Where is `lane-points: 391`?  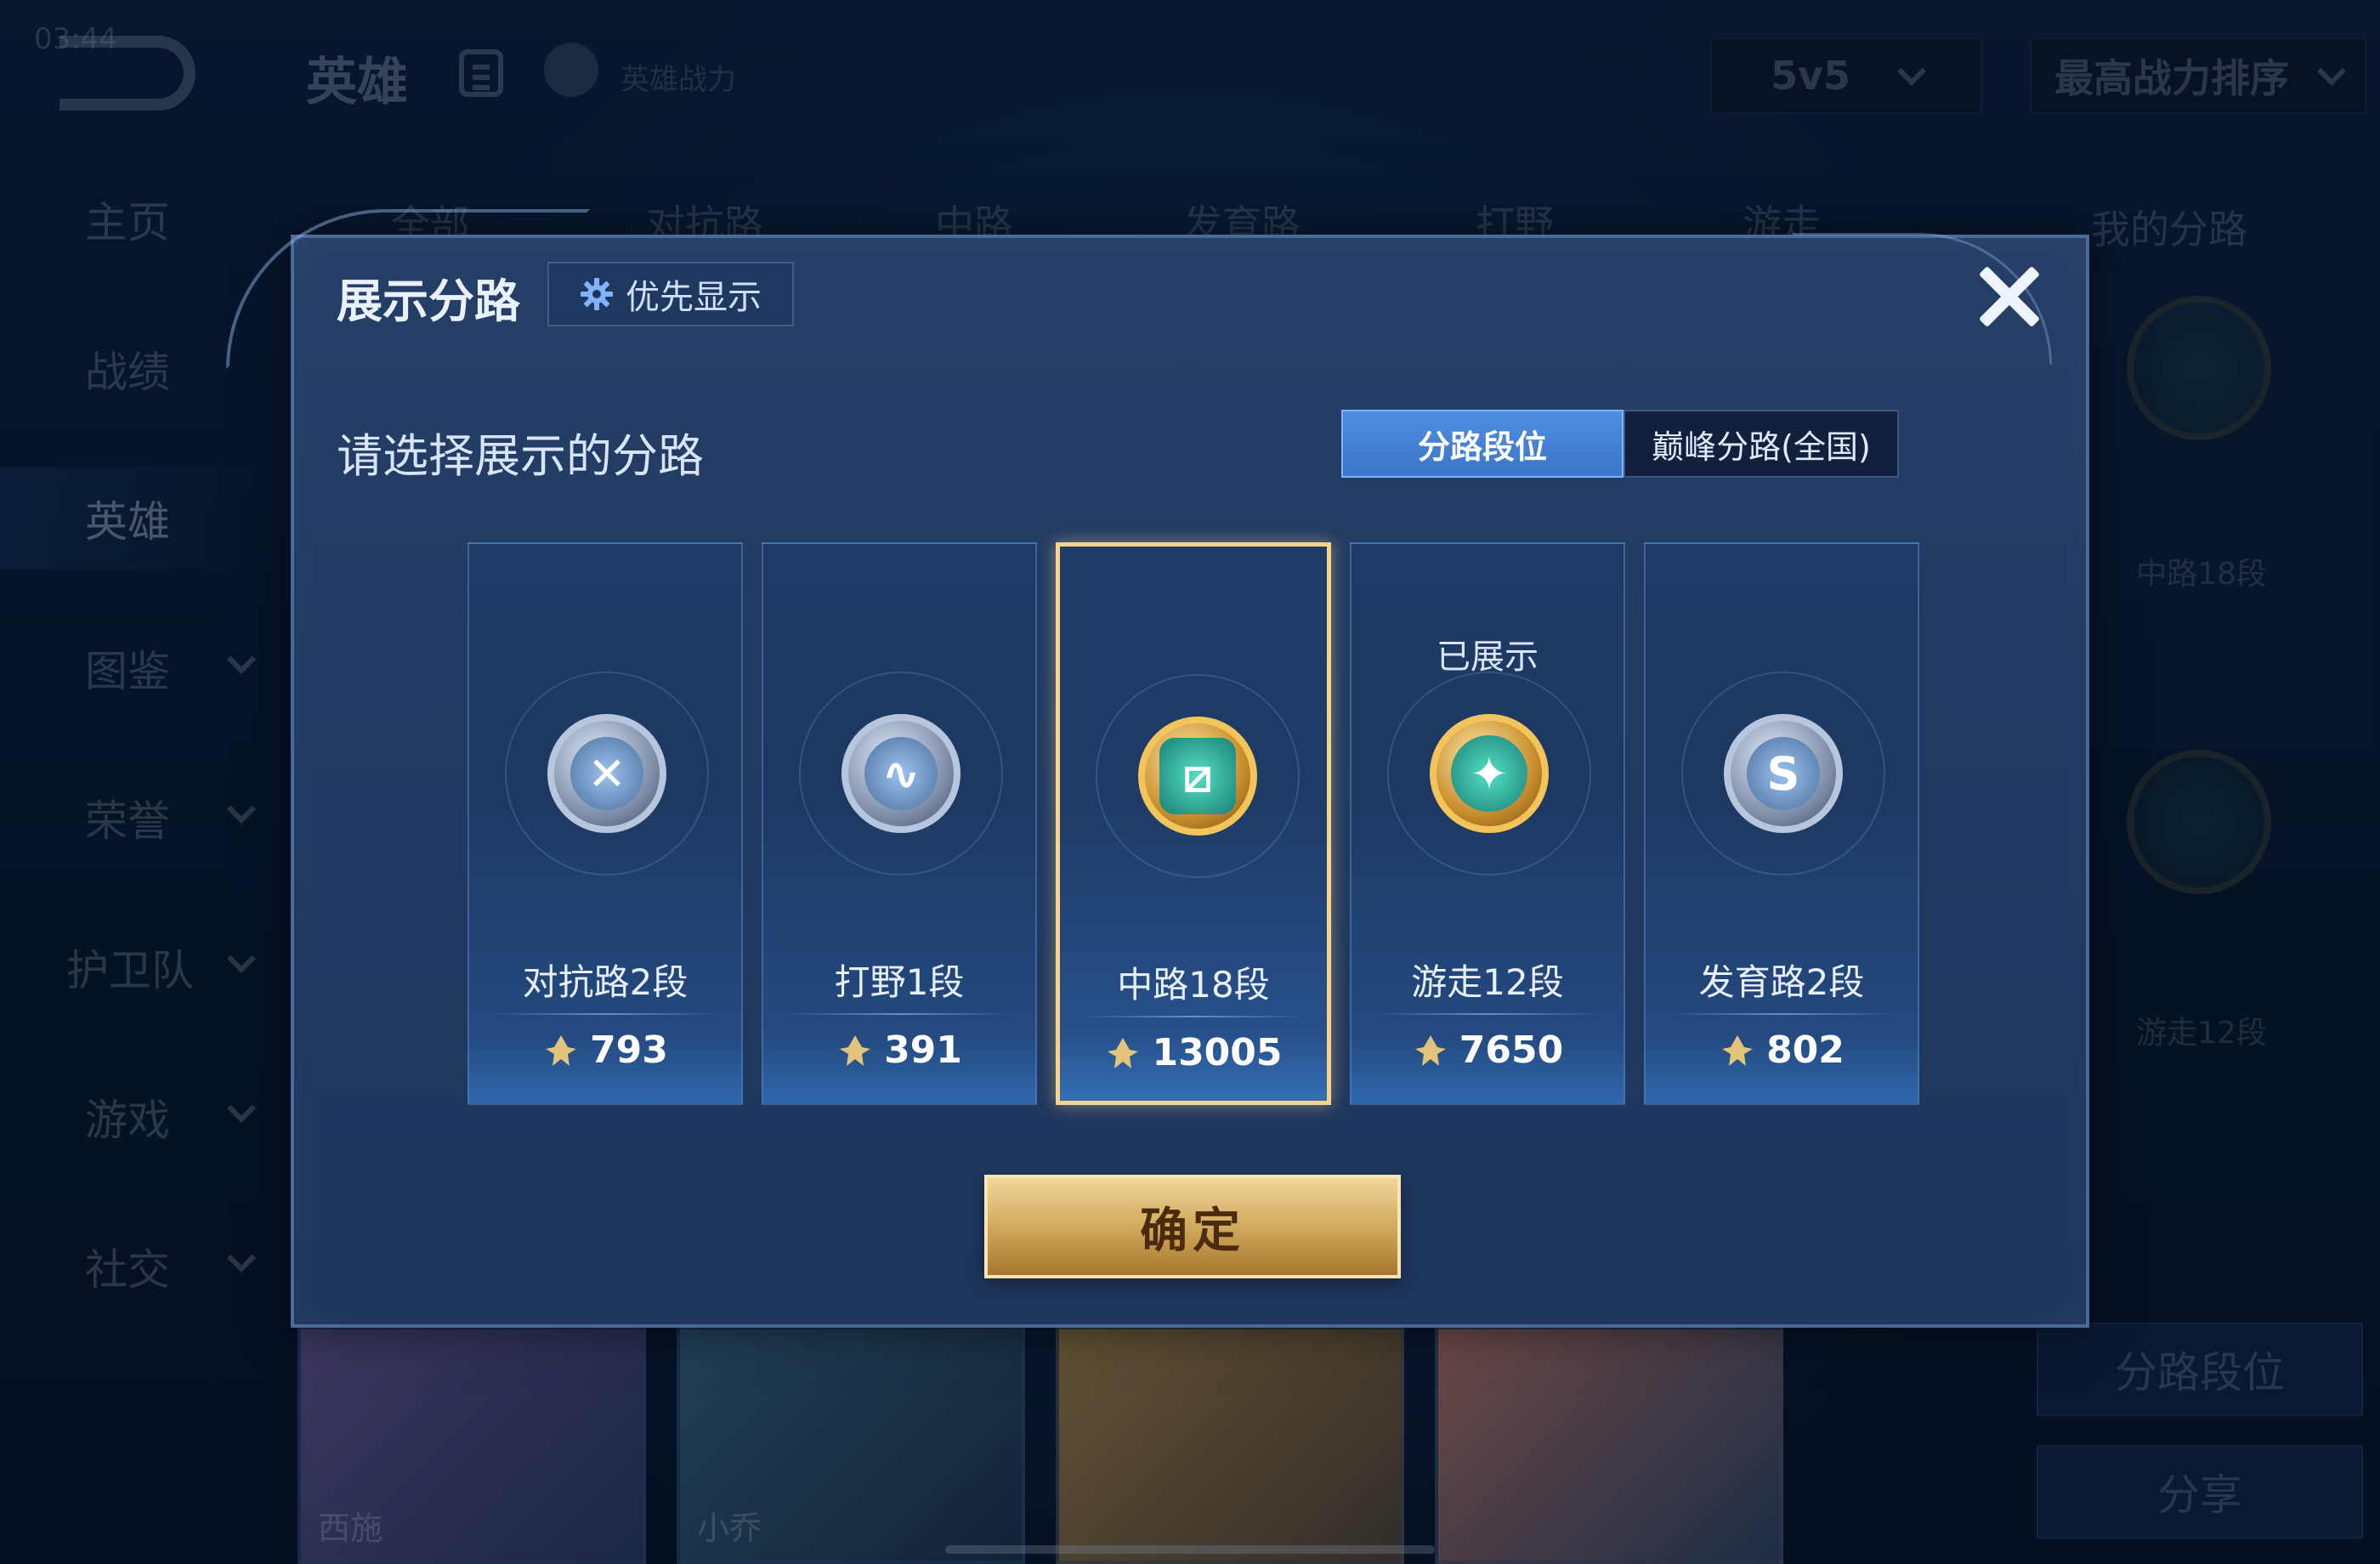
lane-points: 391 is located at coordinates (899, 1050).